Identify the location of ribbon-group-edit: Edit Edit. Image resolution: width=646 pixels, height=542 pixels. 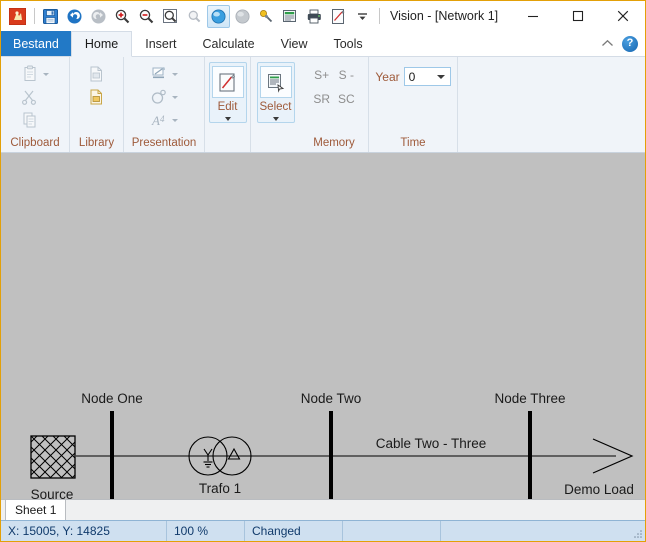
(227, 104).